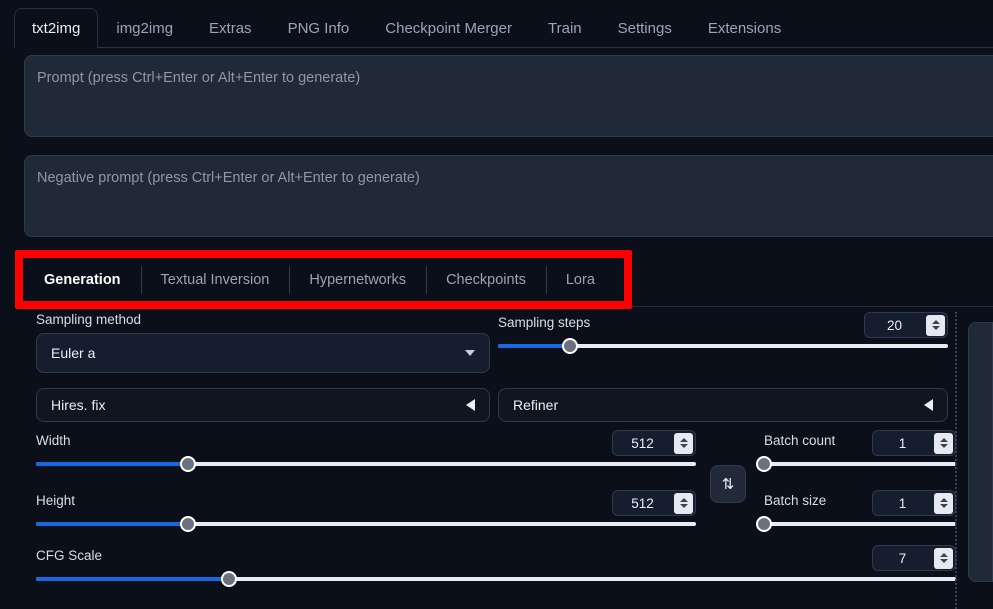 The width and height of the screenshot is (993, 609). What do you see at coordinates (144, 28) in the screenshot?
I see `top-tab-img2img: img2img` at bounding box center [144, 28].